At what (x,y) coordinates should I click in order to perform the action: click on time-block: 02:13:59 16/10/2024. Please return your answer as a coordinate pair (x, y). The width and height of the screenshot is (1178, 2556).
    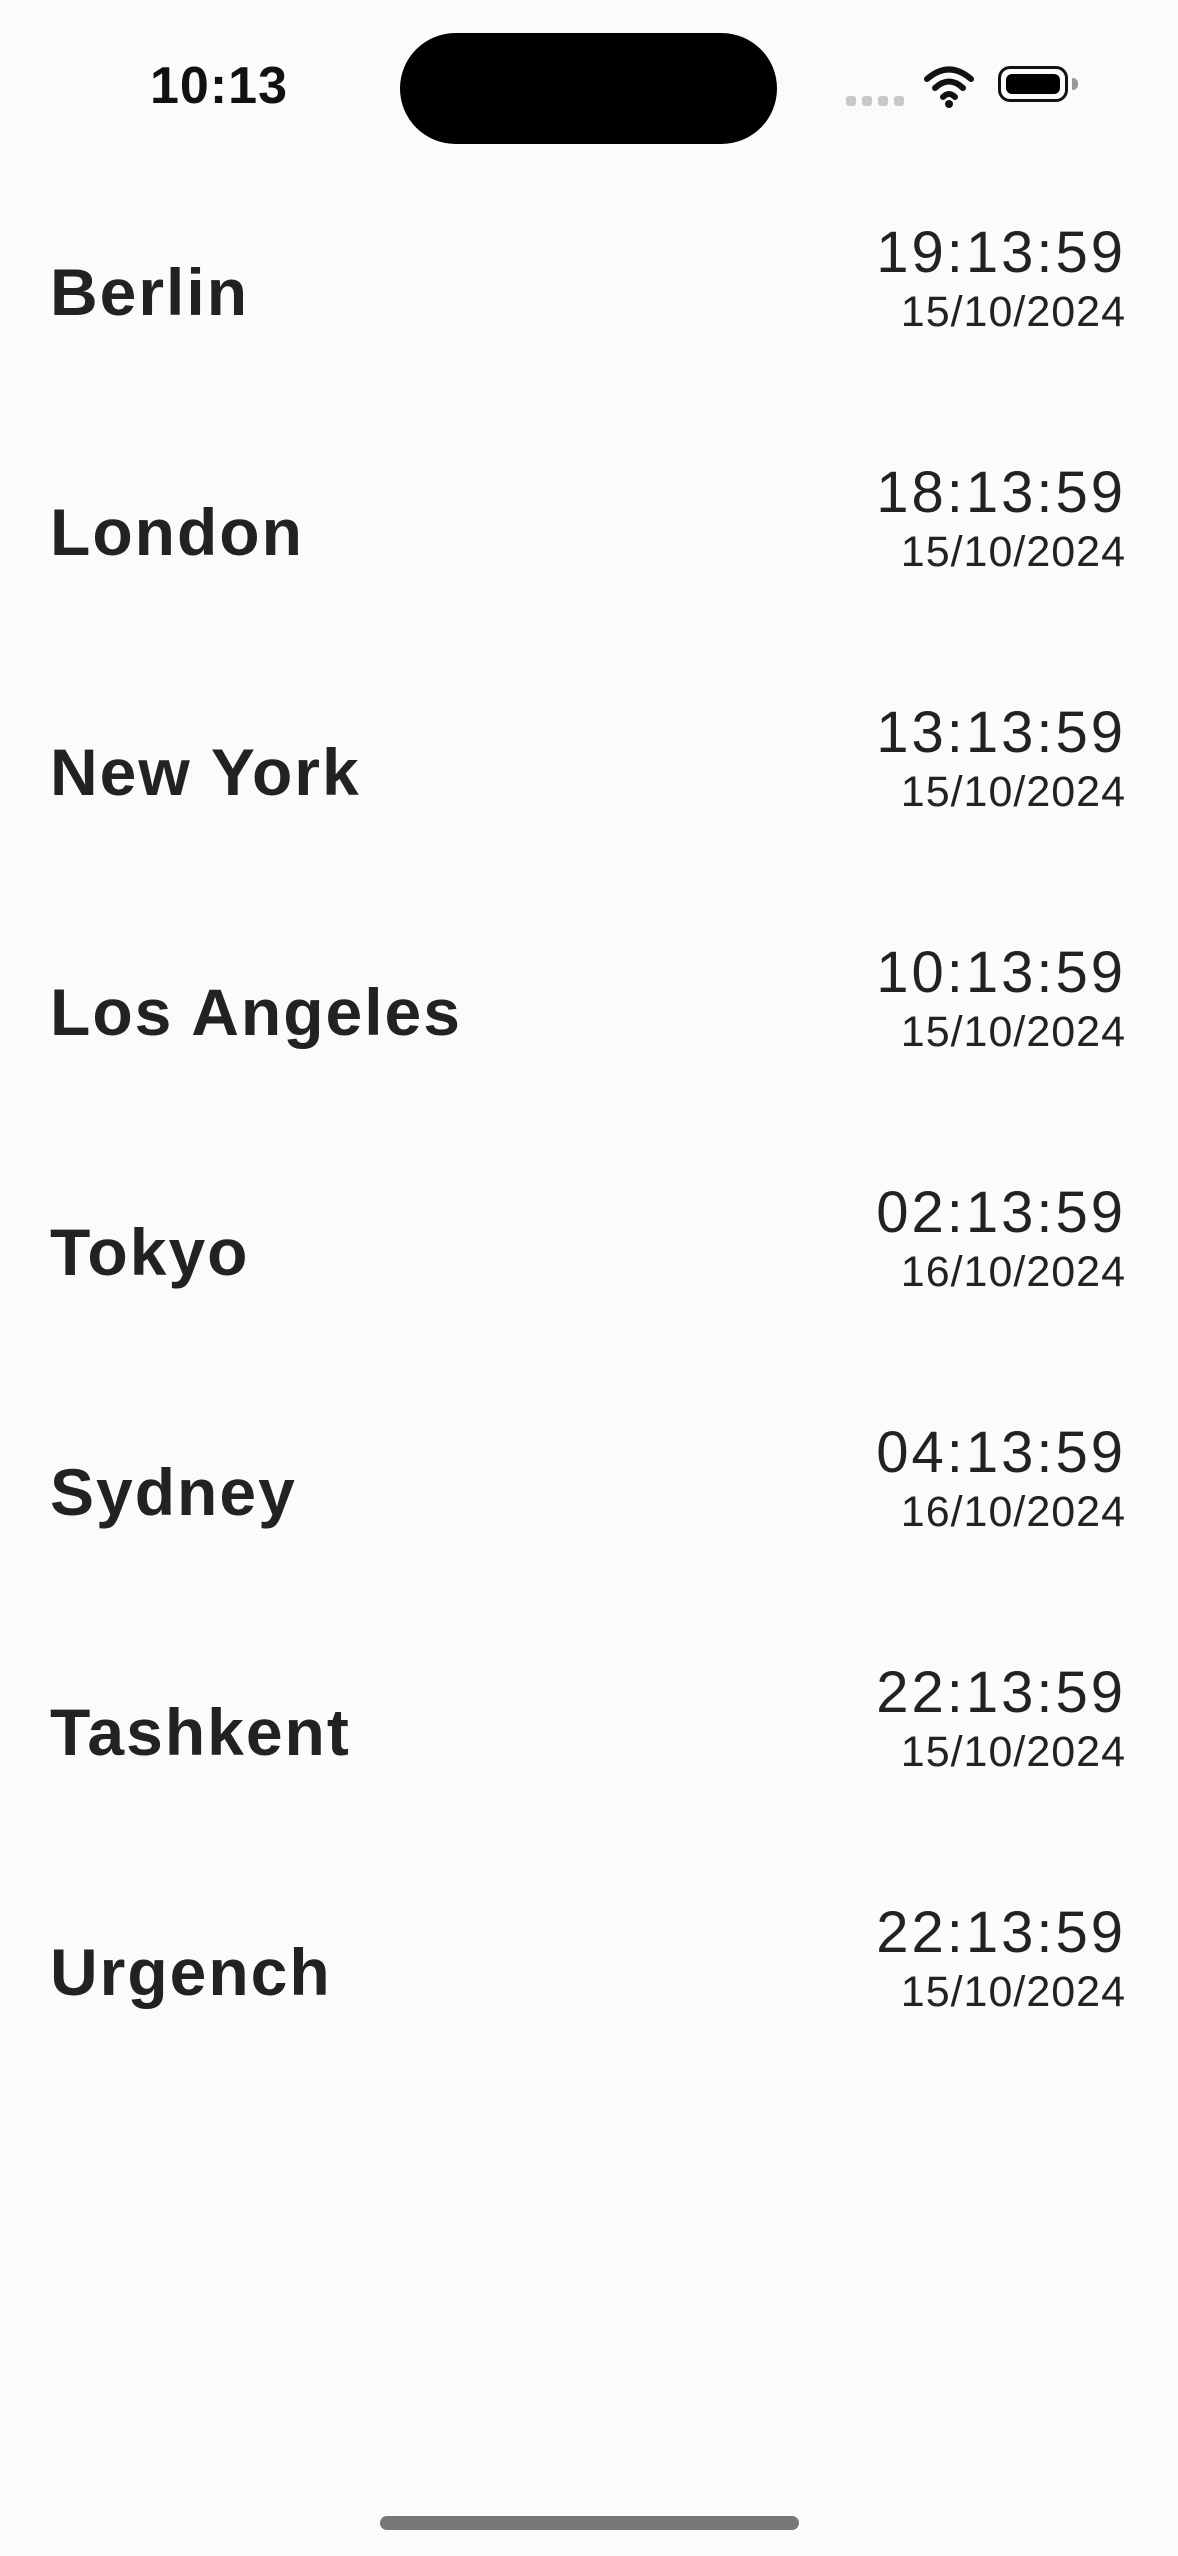
    Looking at the image, I should click on (961, 1239).